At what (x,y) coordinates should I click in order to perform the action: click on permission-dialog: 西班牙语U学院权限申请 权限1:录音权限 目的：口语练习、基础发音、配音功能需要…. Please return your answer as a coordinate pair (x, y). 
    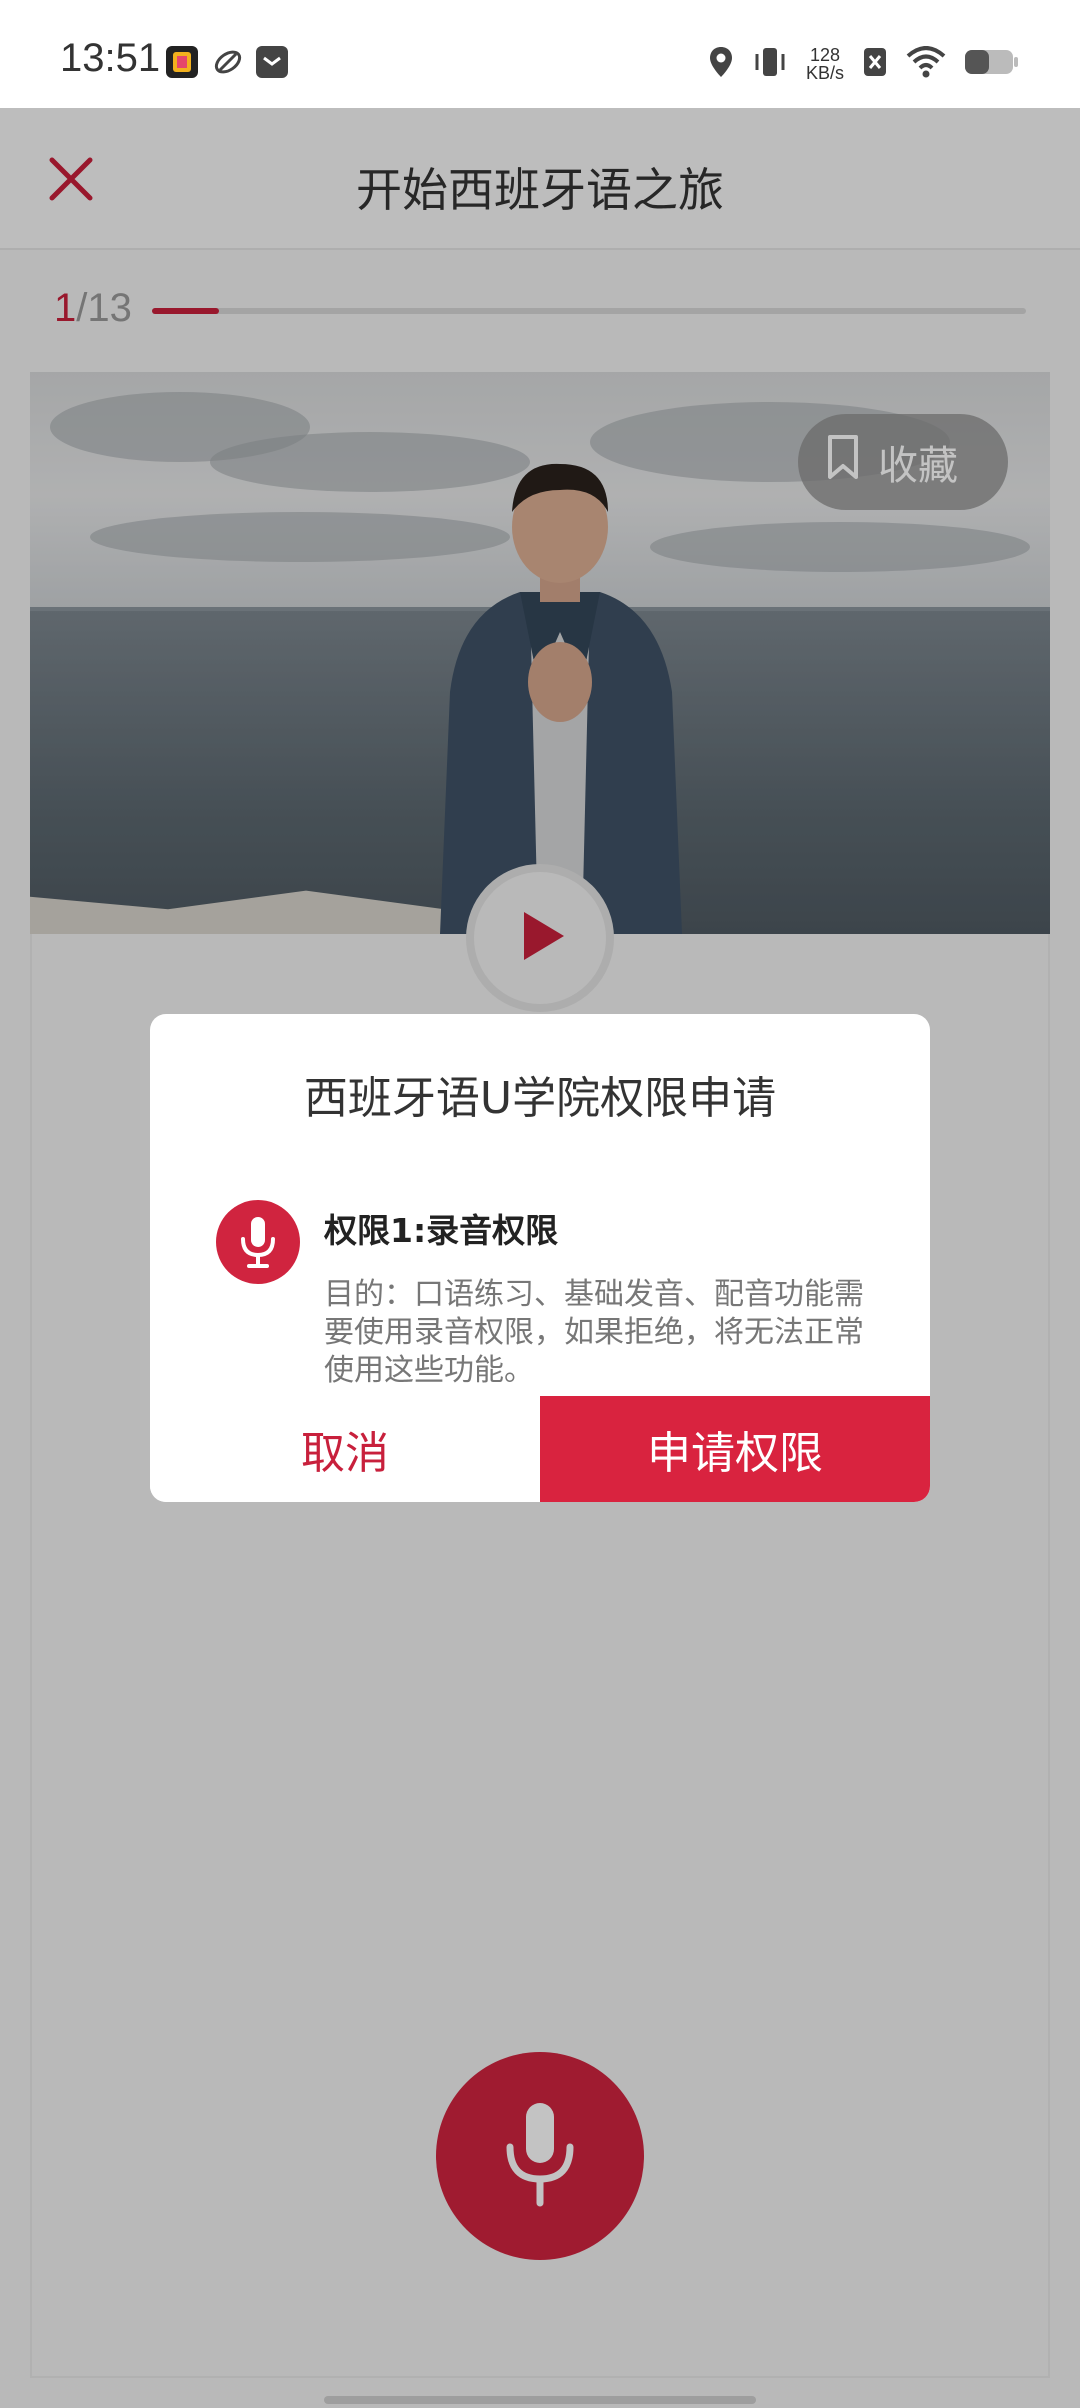
    Looking at the image, I should click on (540, 1258).